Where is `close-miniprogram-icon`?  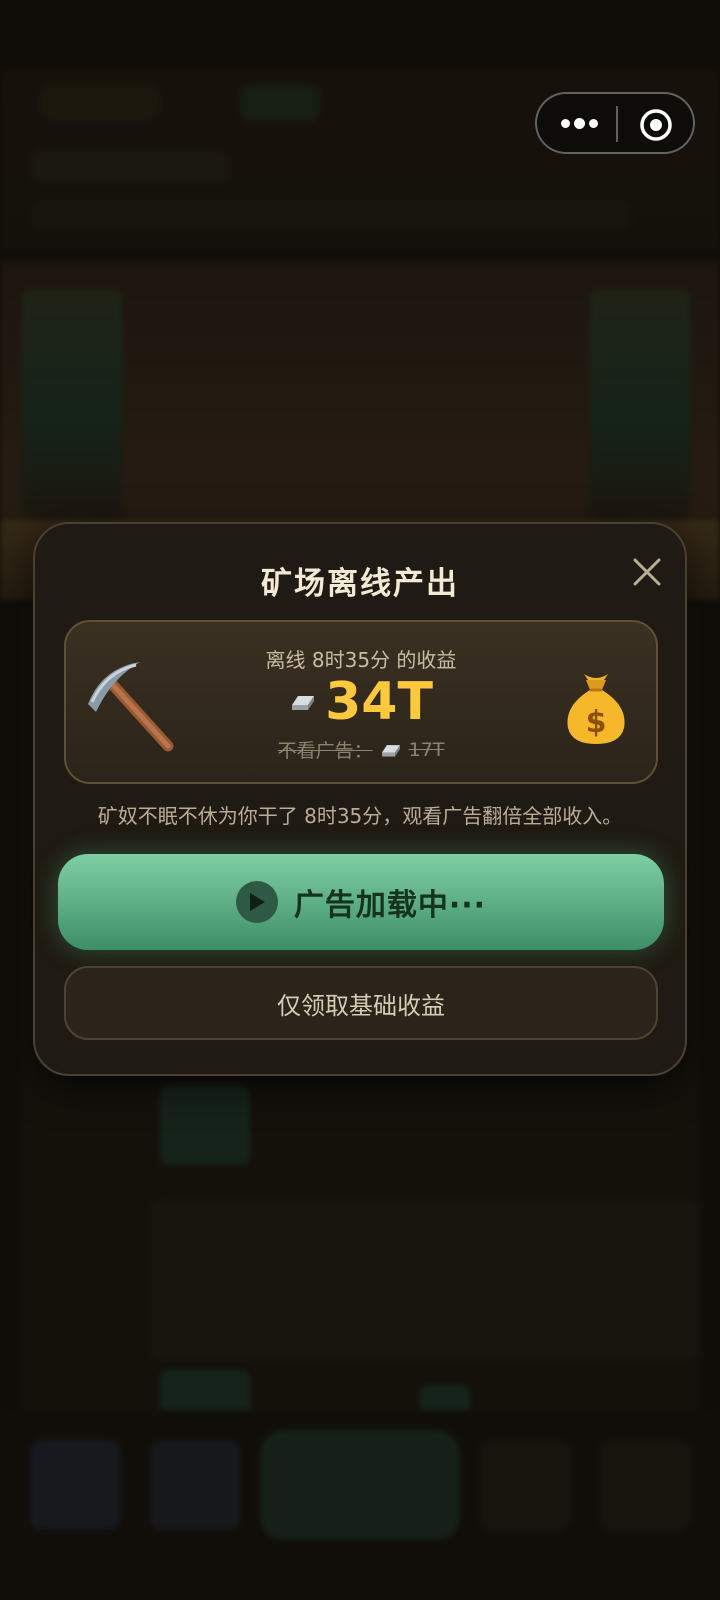
close-miniprogram-icon is located at coordinates (656, 125).